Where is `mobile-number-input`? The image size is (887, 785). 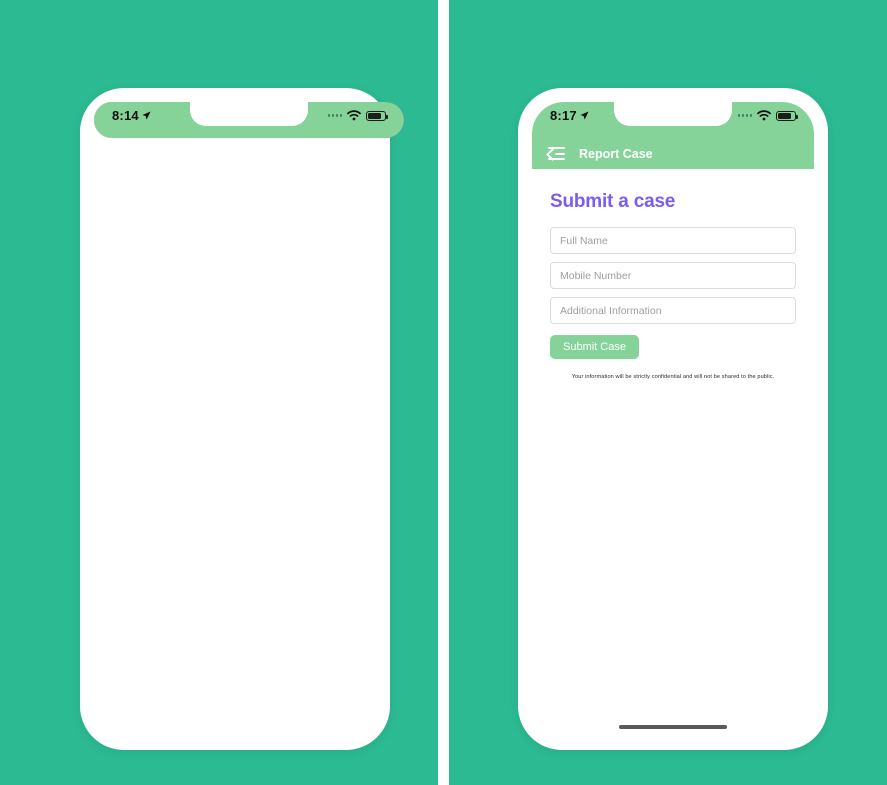 mobile-number-input is located at coordinates (673, 275).